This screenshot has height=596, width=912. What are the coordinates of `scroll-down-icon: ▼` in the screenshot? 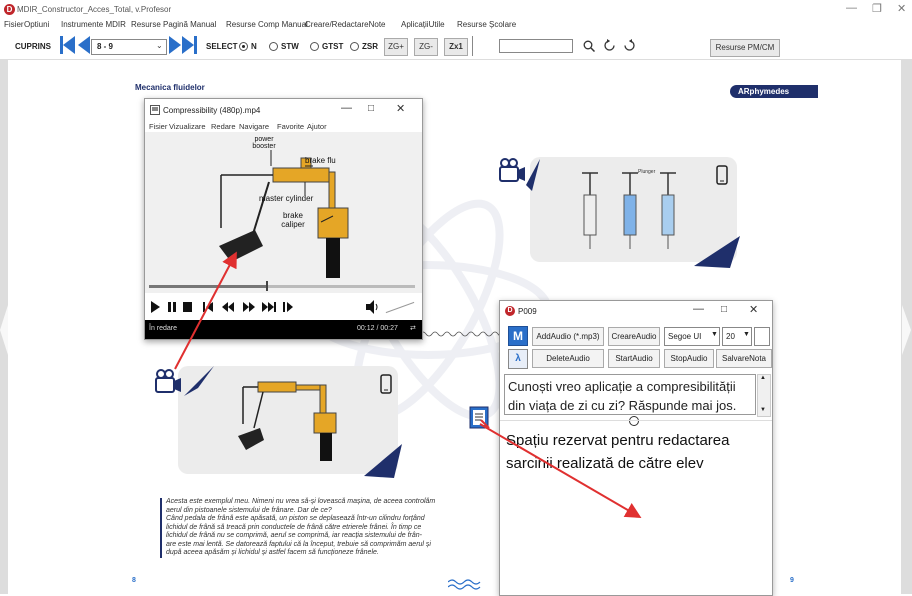 It's located at (763, 410).